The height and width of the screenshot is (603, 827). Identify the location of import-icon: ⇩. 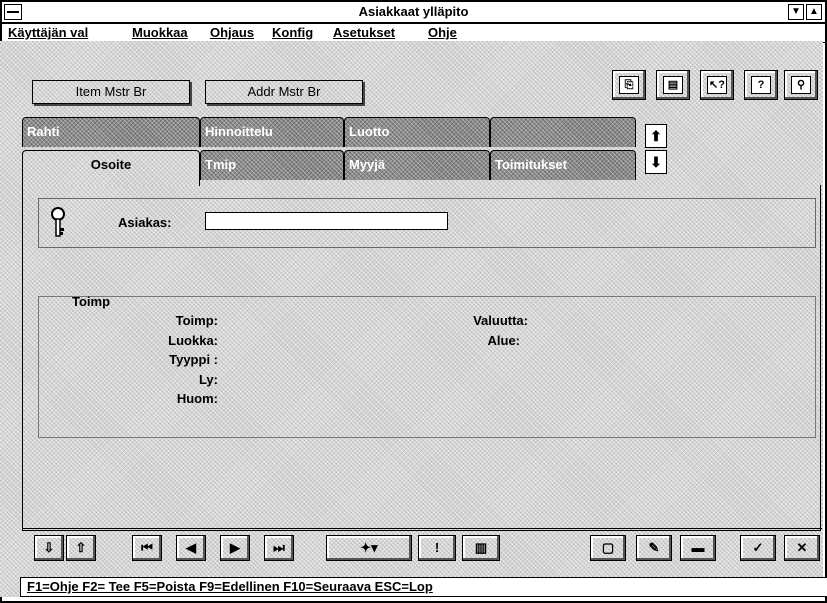
(49, 548).